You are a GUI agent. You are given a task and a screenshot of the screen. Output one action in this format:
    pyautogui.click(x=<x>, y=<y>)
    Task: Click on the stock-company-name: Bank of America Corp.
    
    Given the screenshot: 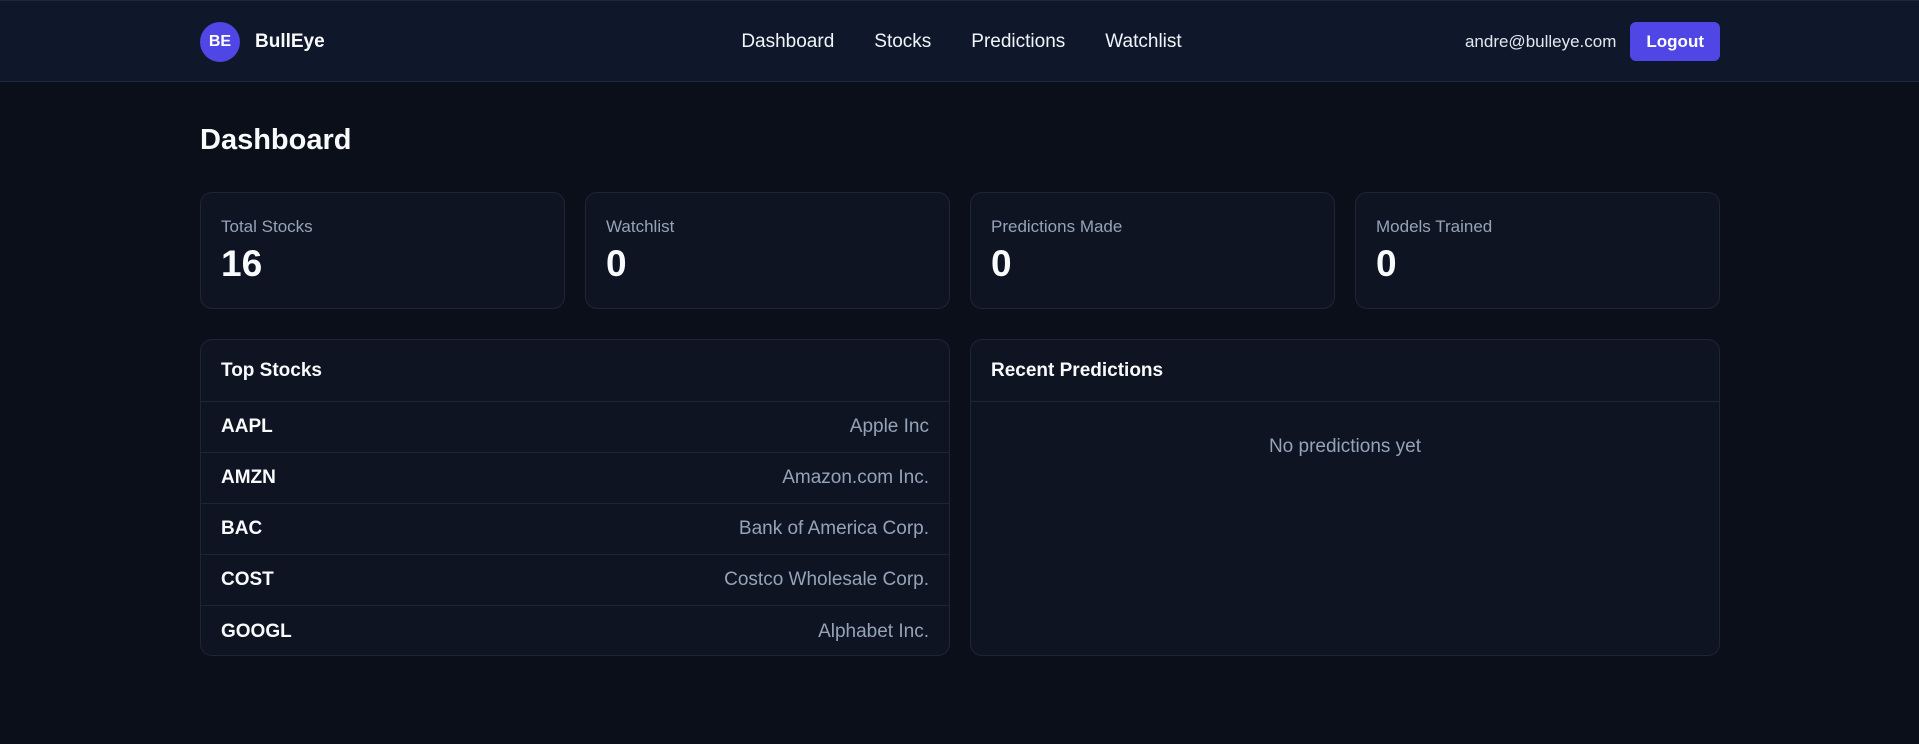 What is the action you would take?
    pyautogui.click(x=833, y=528)
    